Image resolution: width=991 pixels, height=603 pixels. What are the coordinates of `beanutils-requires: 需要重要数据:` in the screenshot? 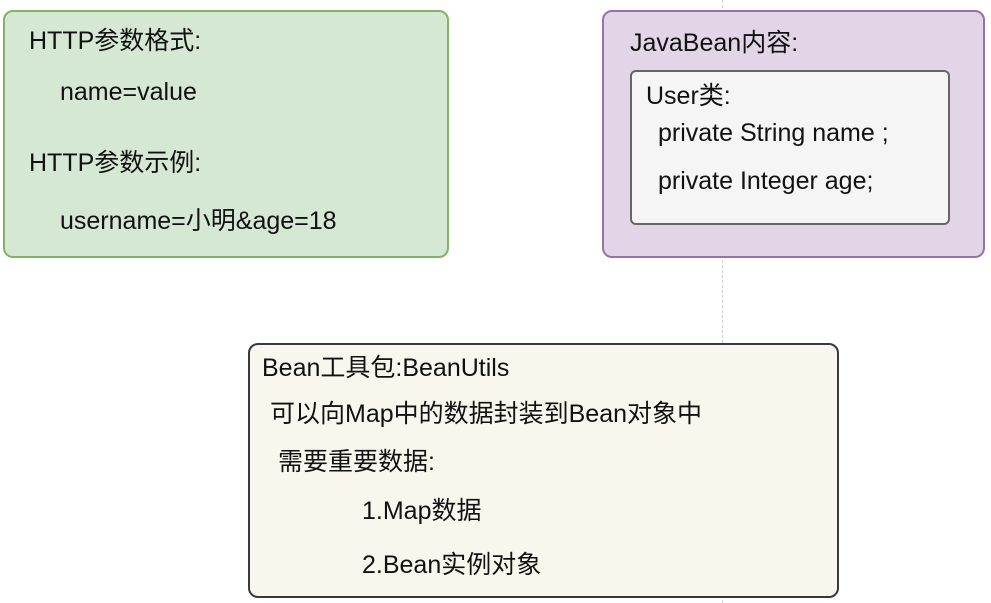 It's located at (356, 462).